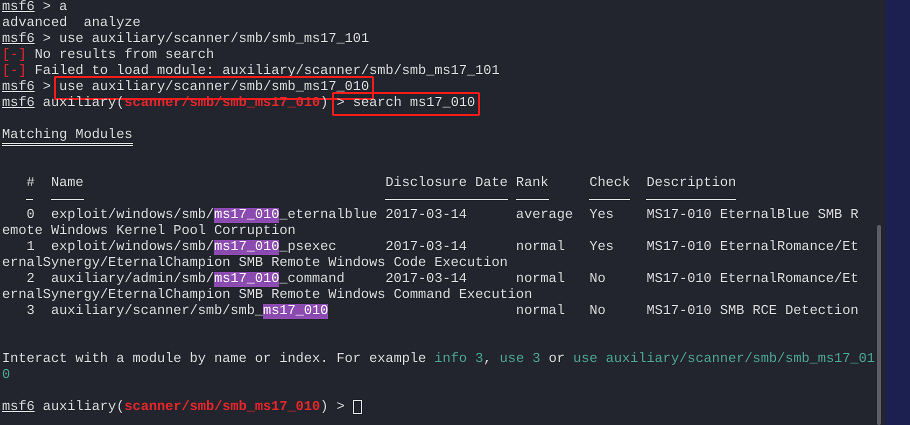 The image size is (910, 425). Describe the element at coordinates (557, 360) in the screenshot. I see `terminal-text: or` at that location.